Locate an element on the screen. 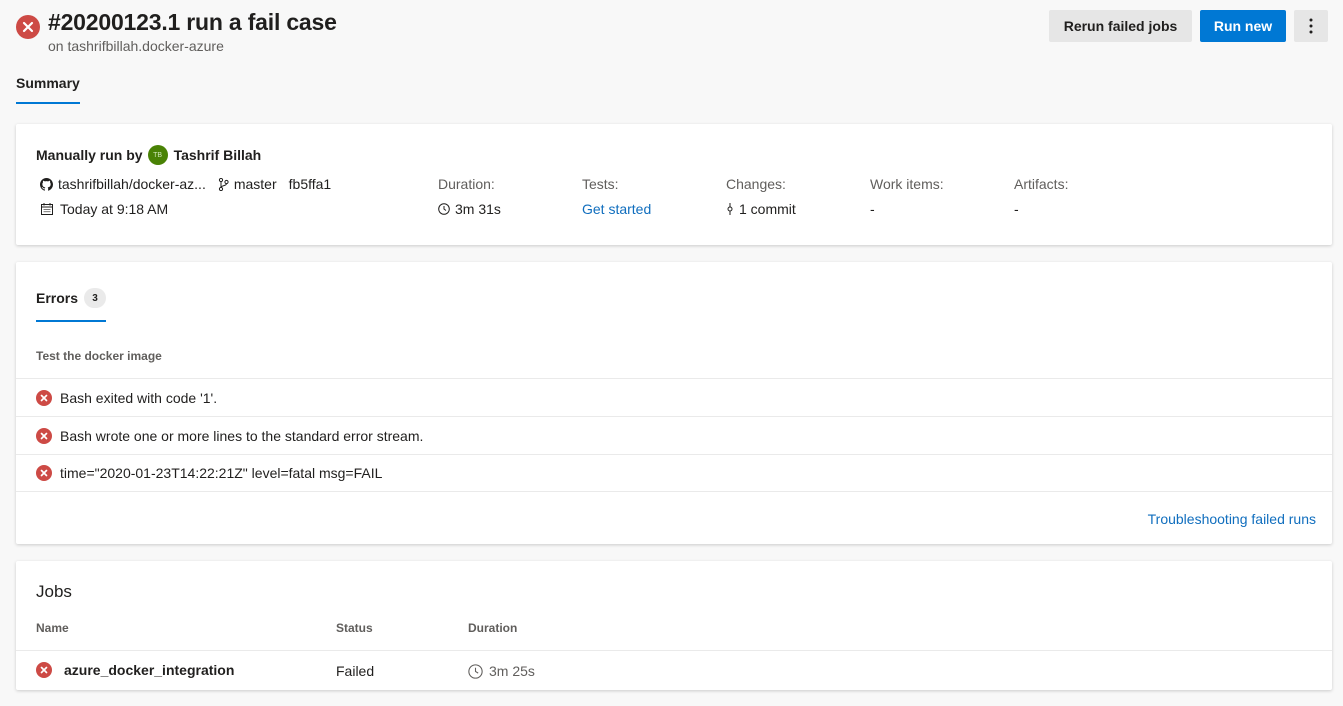 The height and width of the screenshot is (706, 1343). tests-label: Tests: is located at coordinates (600, 184).